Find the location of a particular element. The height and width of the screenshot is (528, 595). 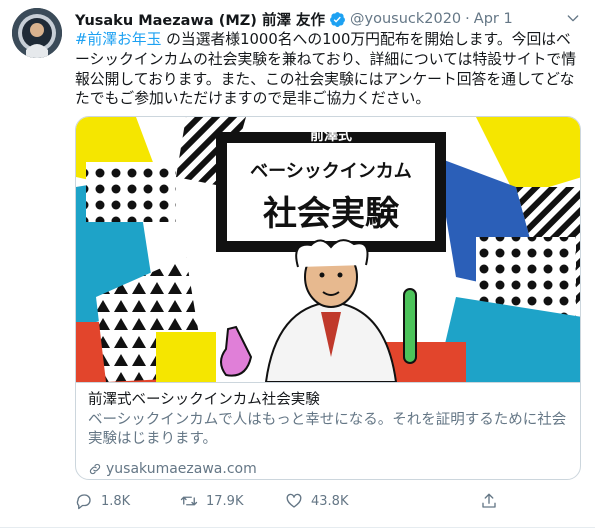

share-button is located at coordinates (493, 501).